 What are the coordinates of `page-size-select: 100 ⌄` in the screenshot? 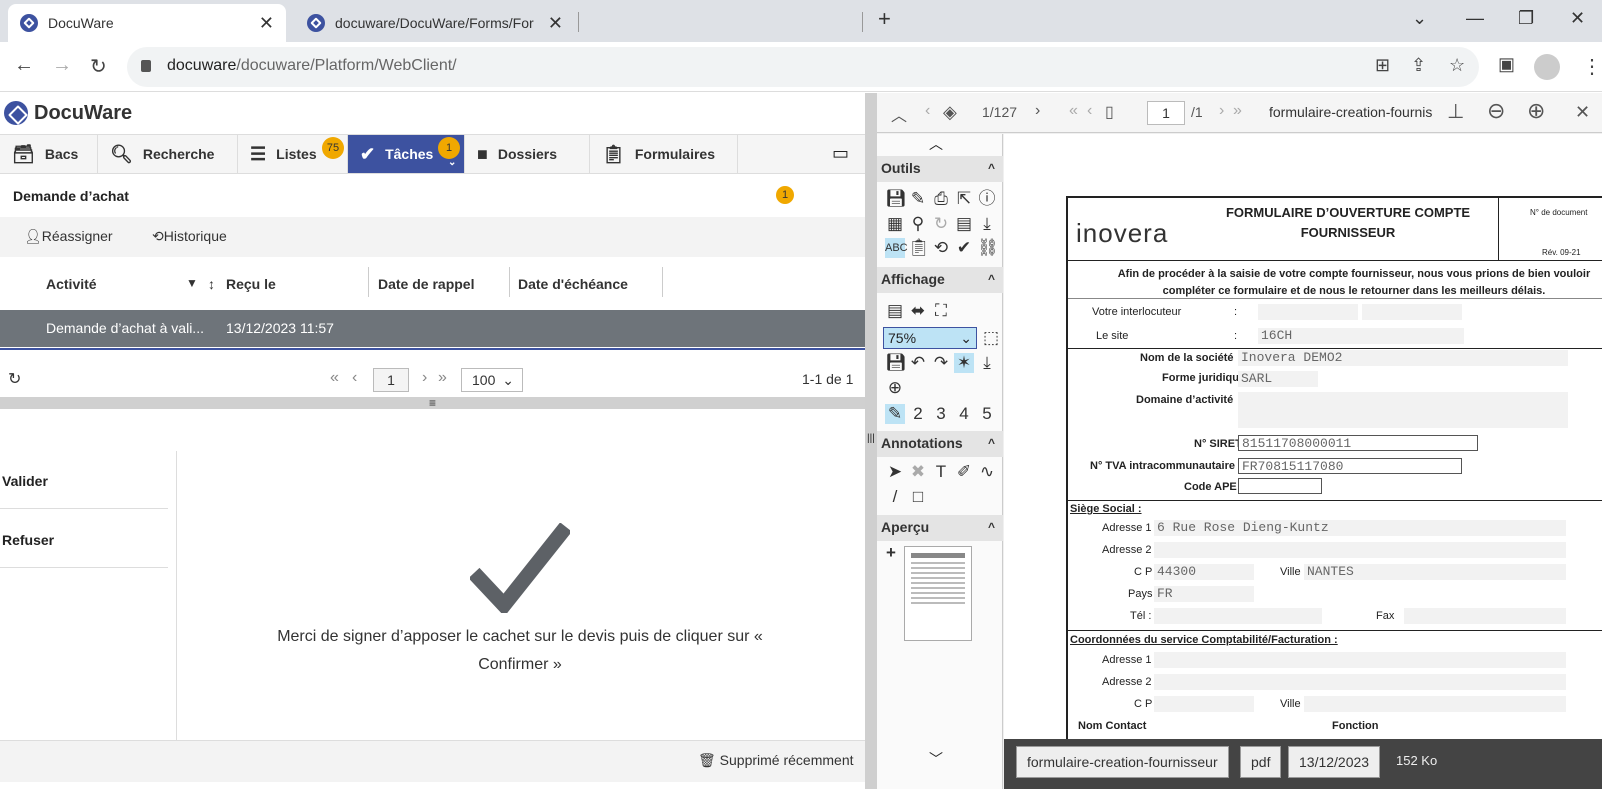 It's located at (492, 380).